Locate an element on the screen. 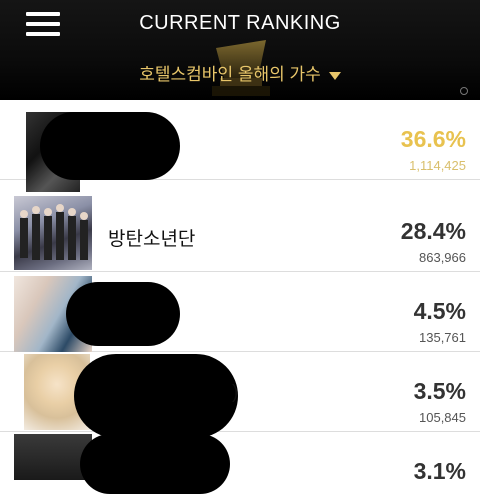  vote-count: 1,114,425 is located at coordinates (437, 165).